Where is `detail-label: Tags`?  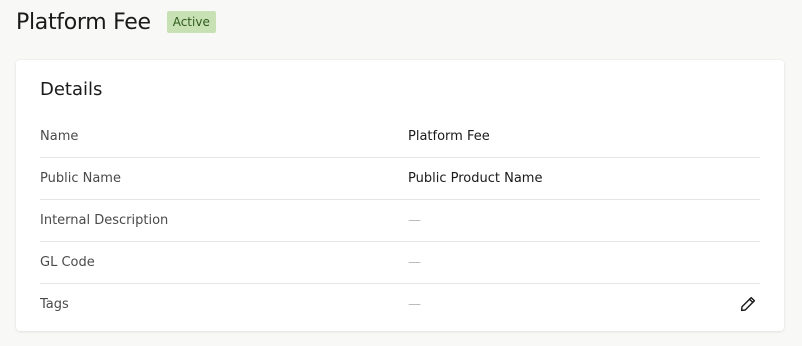
detail-label: Tags is located at coordinates (54, 304).